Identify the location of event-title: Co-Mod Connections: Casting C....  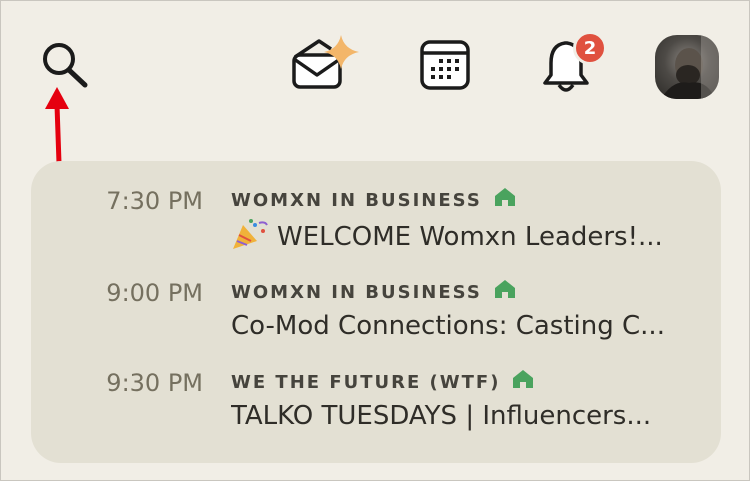
(448, 326).